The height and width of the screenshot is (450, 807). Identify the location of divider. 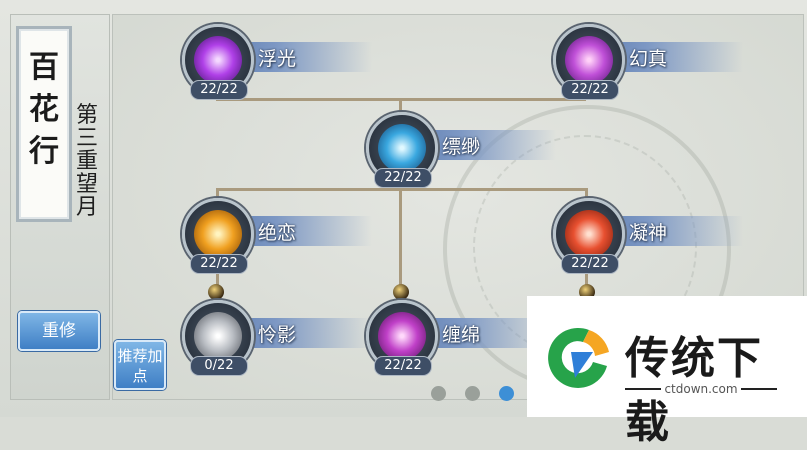
(759, 389).